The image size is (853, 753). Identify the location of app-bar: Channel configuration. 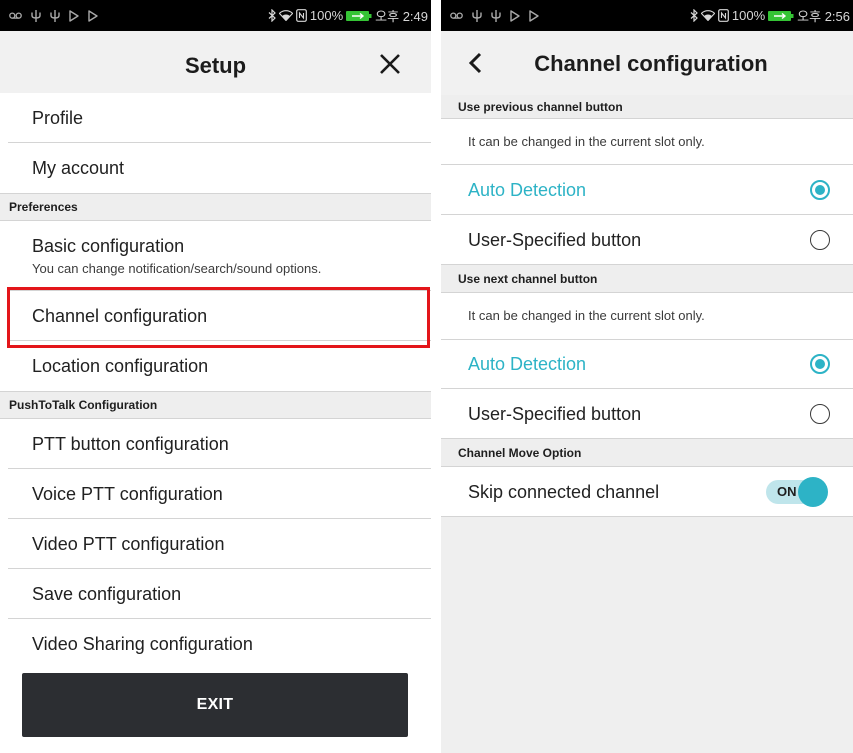
(647, 63).